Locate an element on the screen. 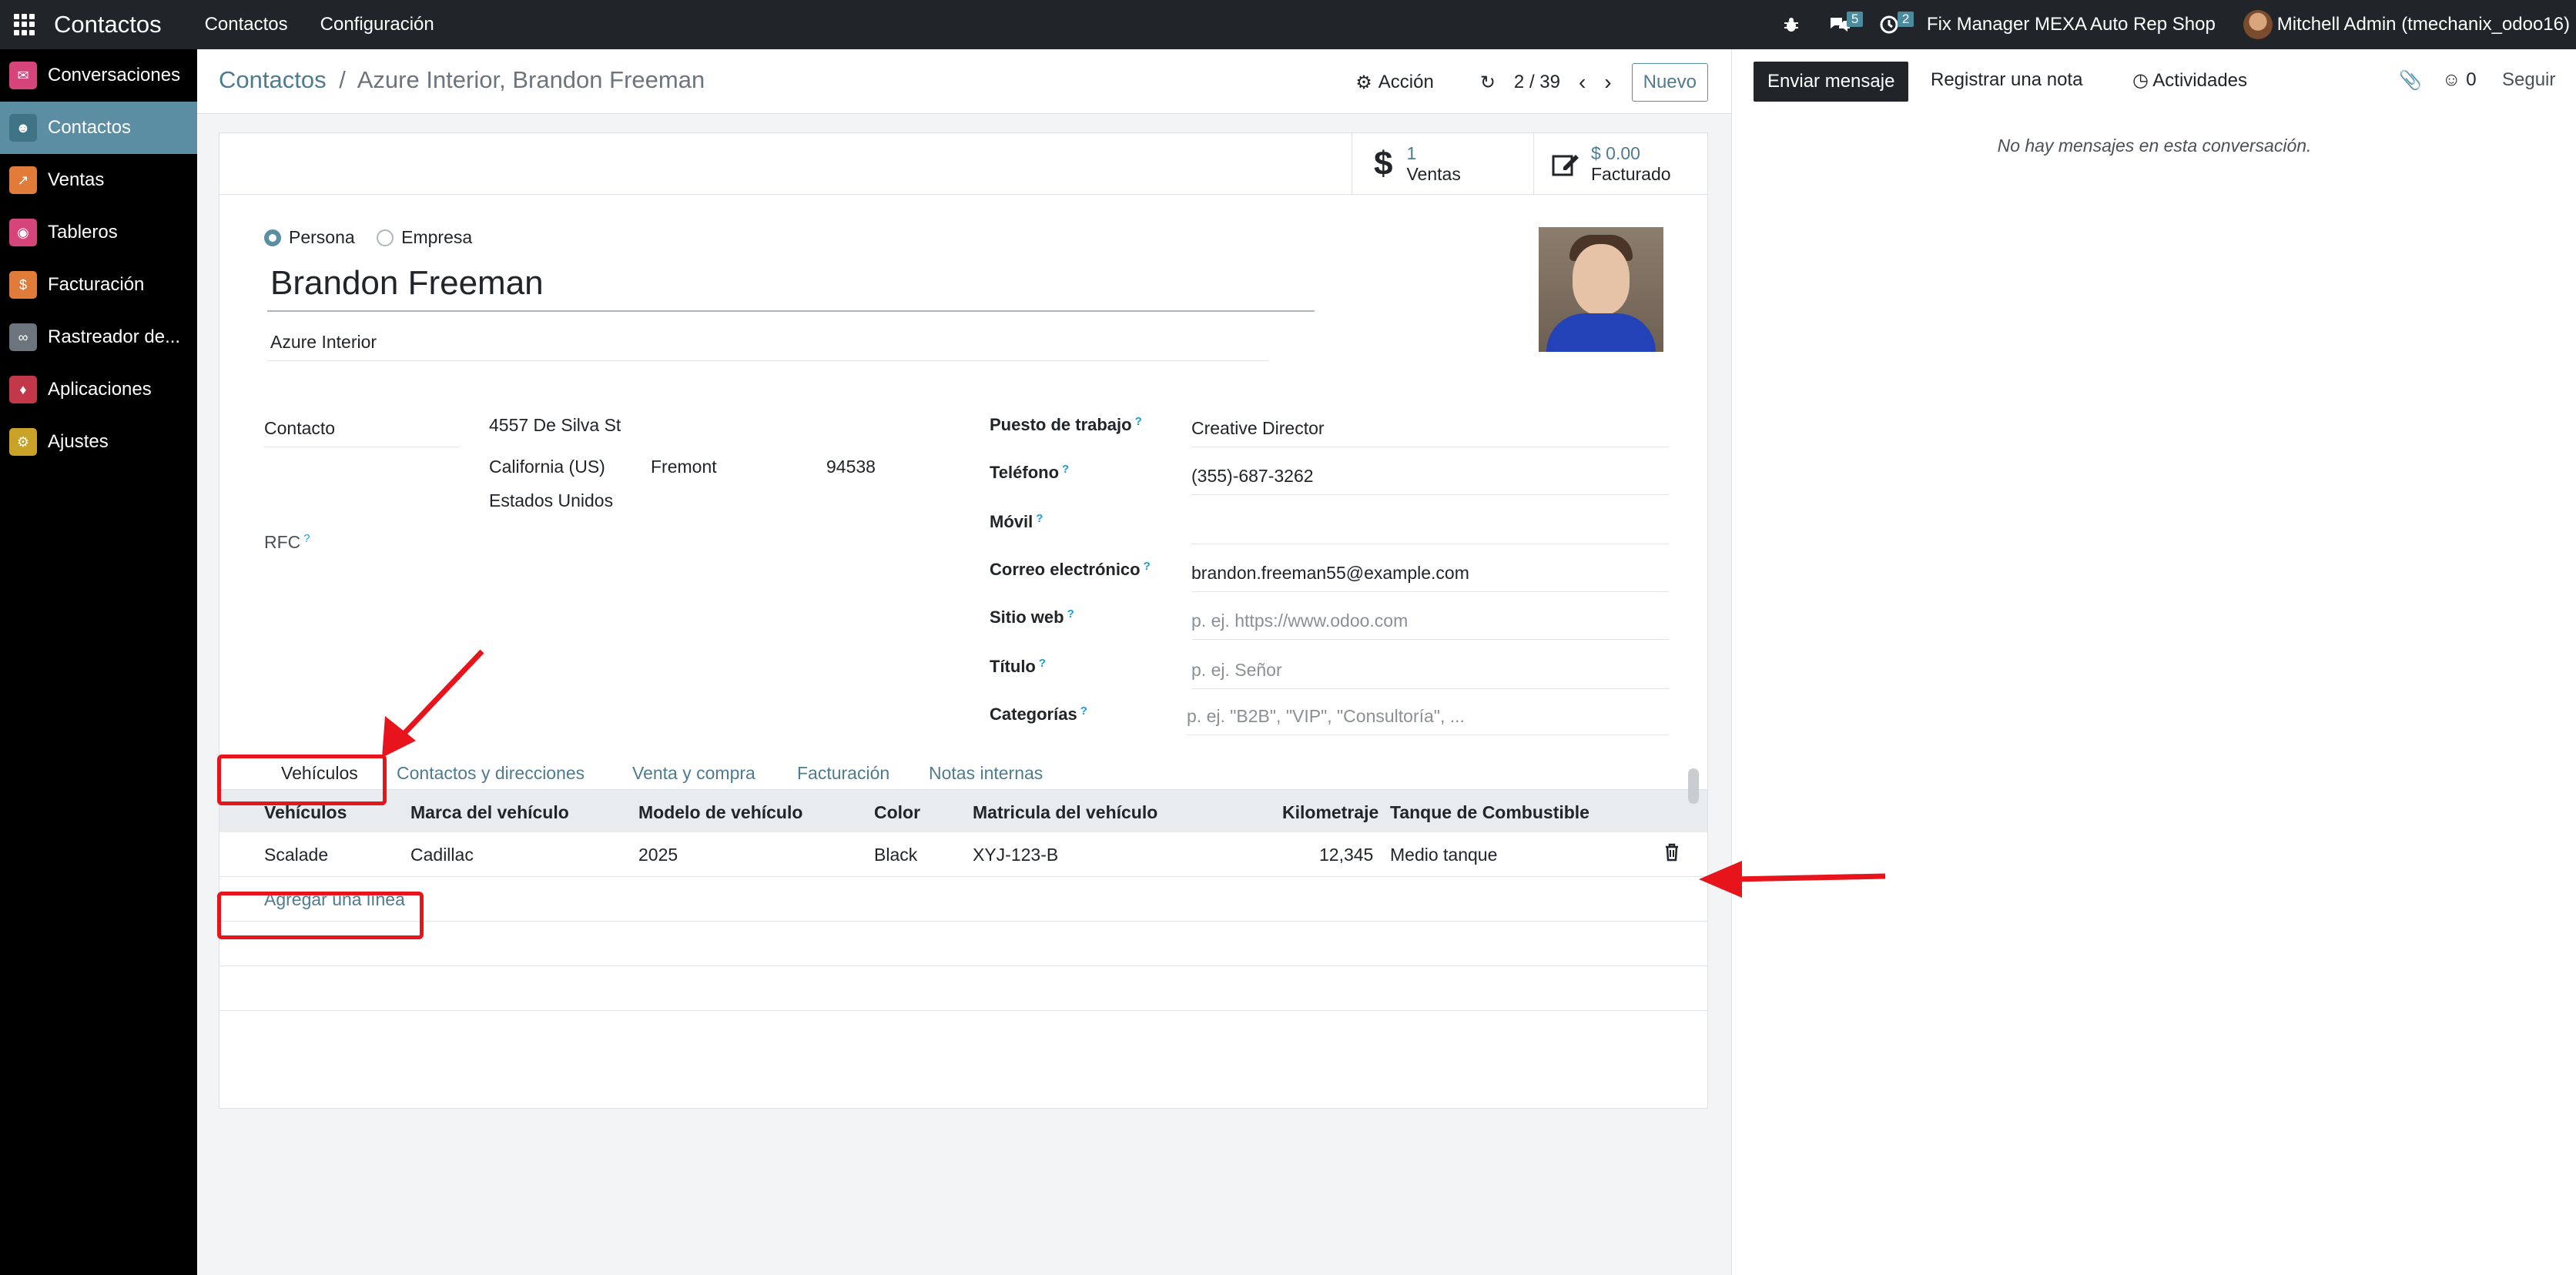 The height and width of the screenshot is (1275, 2576). arrow-to-trash-head is located at coordinates (1721, 879).